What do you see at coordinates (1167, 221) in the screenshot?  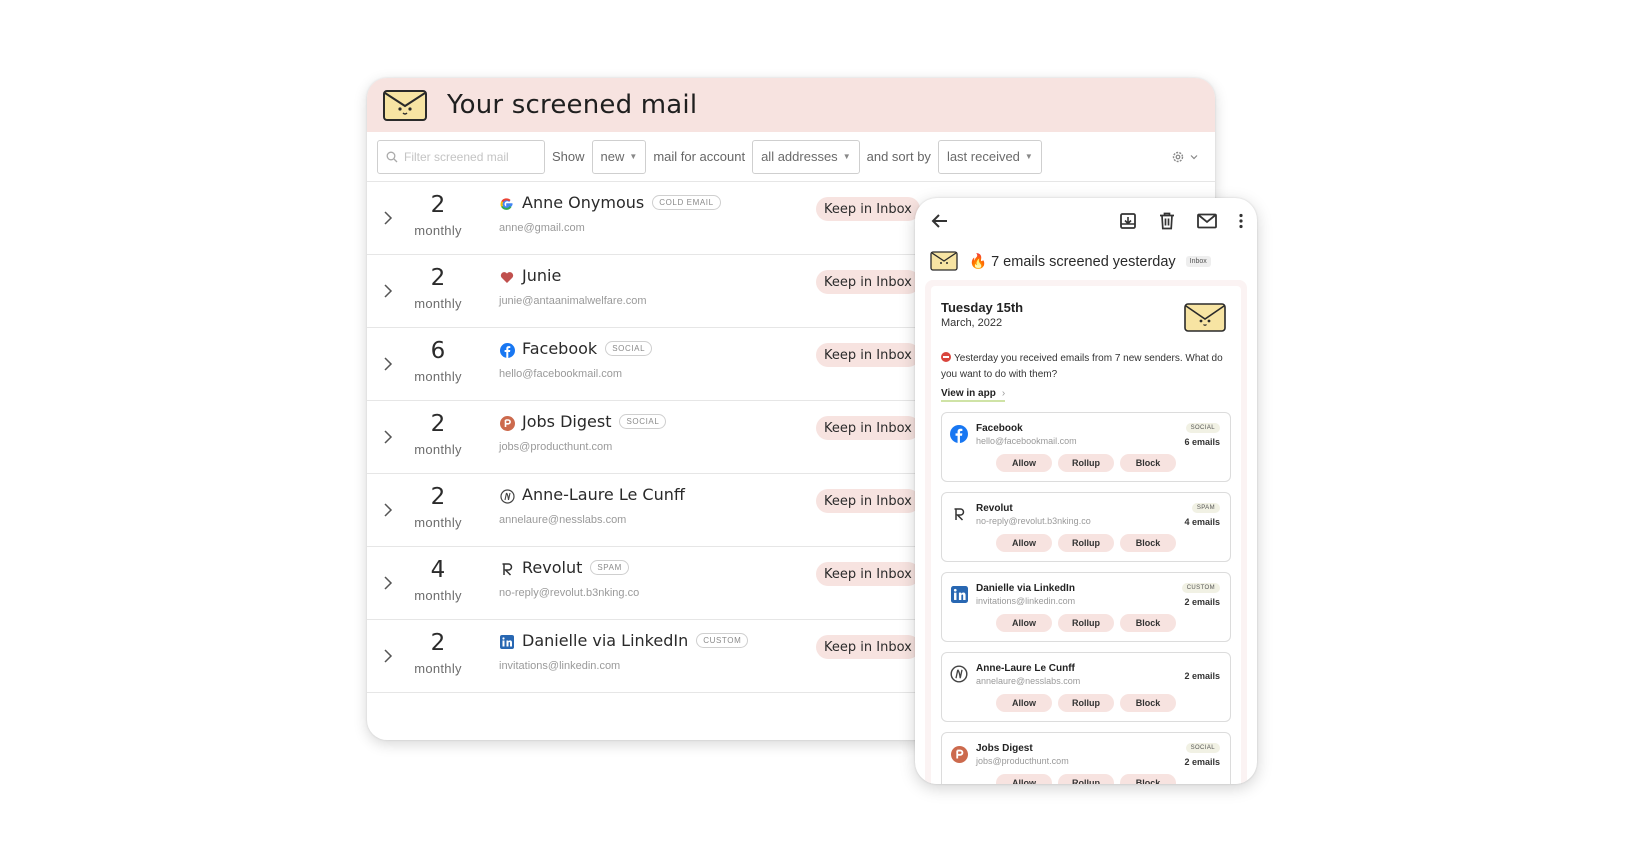 I see `trash-icon` at bounding box center [1167, 221].